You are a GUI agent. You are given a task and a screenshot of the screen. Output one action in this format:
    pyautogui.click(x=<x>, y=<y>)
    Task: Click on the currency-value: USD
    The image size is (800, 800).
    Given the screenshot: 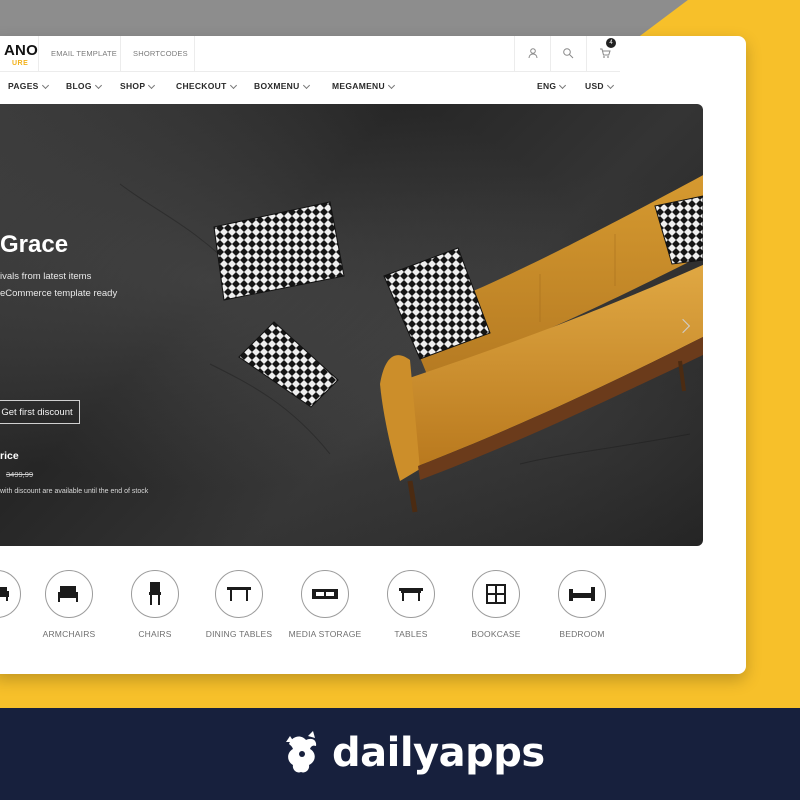 What is the action you would take?
    pyautogui.click(x=594, y=86)
    